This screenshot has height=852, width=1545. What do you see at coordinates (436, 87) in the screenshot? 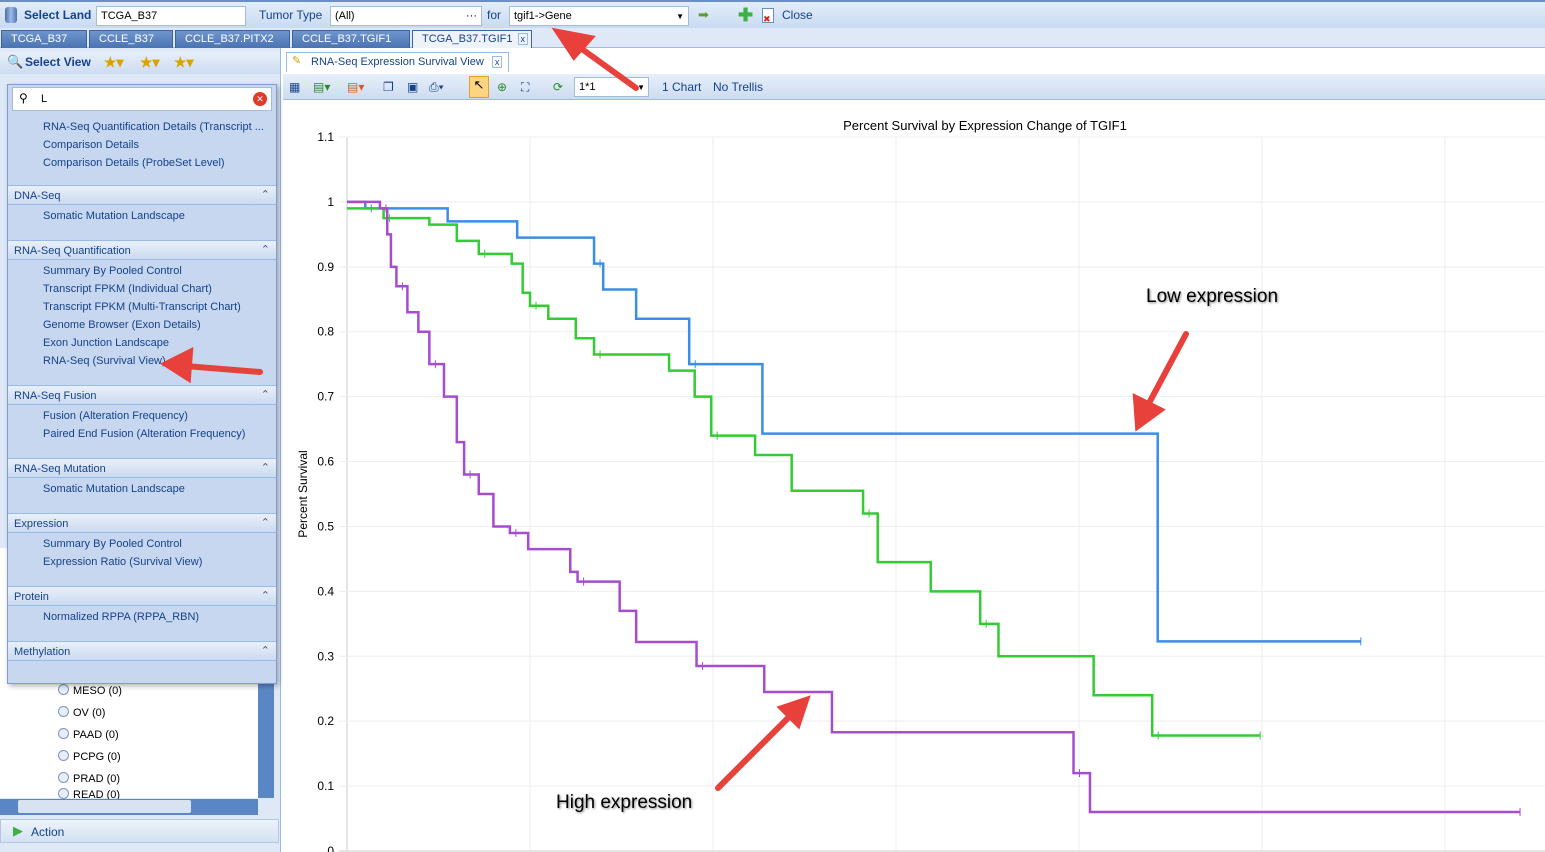
I see `print-icon: ⎙▾` at bounding box center [436, 87].